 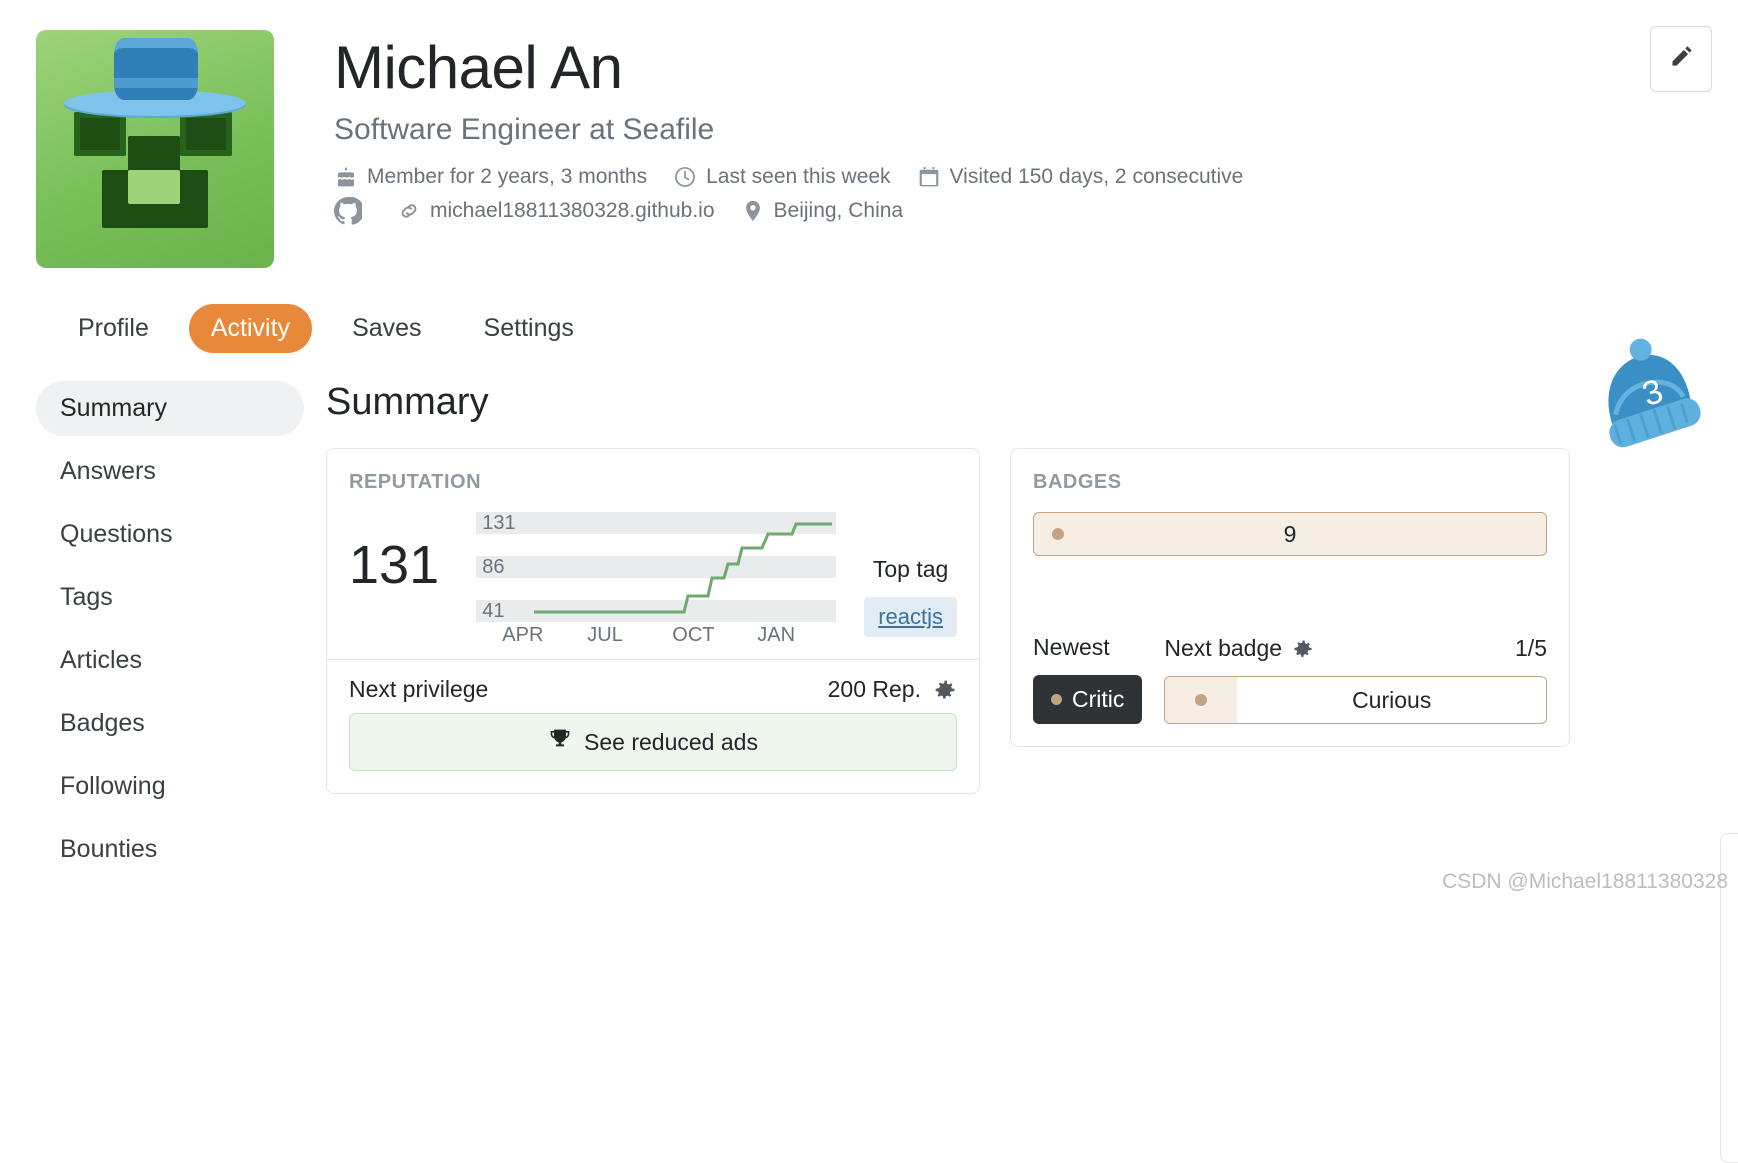 I want to click on visited-days-text: Visited 150 days, 2 consecutive, so click(x=1096, y=176).